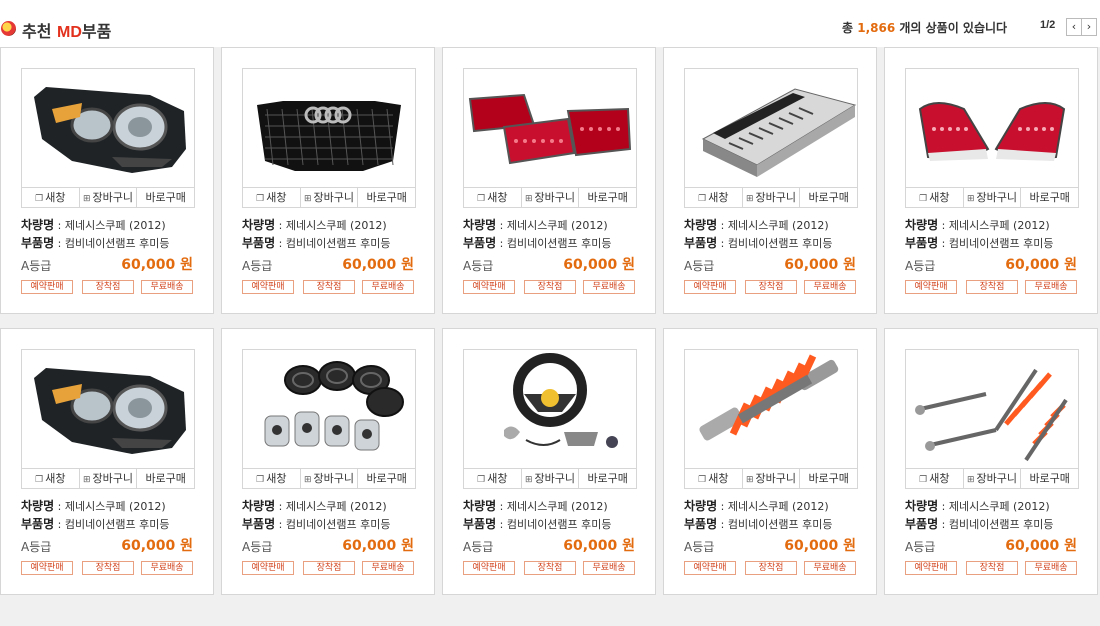  What do you see at coordinates (992, 409) in the screenshot?
I see `coilover-set-image` at bounding box center [992, 409].